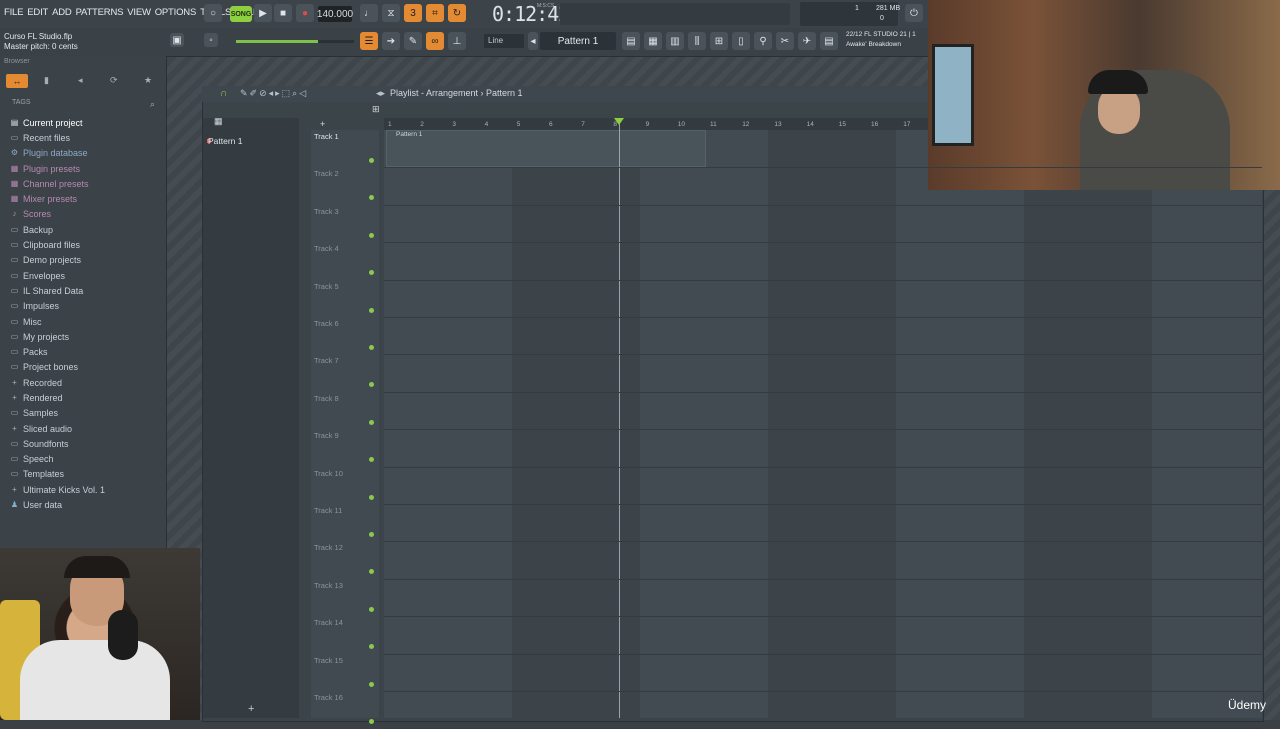 The width and height of the screenshot is (1280, 729). Describe the element at coordinates (251, 709) in the screenshot. I see `add-pattern-button: +` at that location.